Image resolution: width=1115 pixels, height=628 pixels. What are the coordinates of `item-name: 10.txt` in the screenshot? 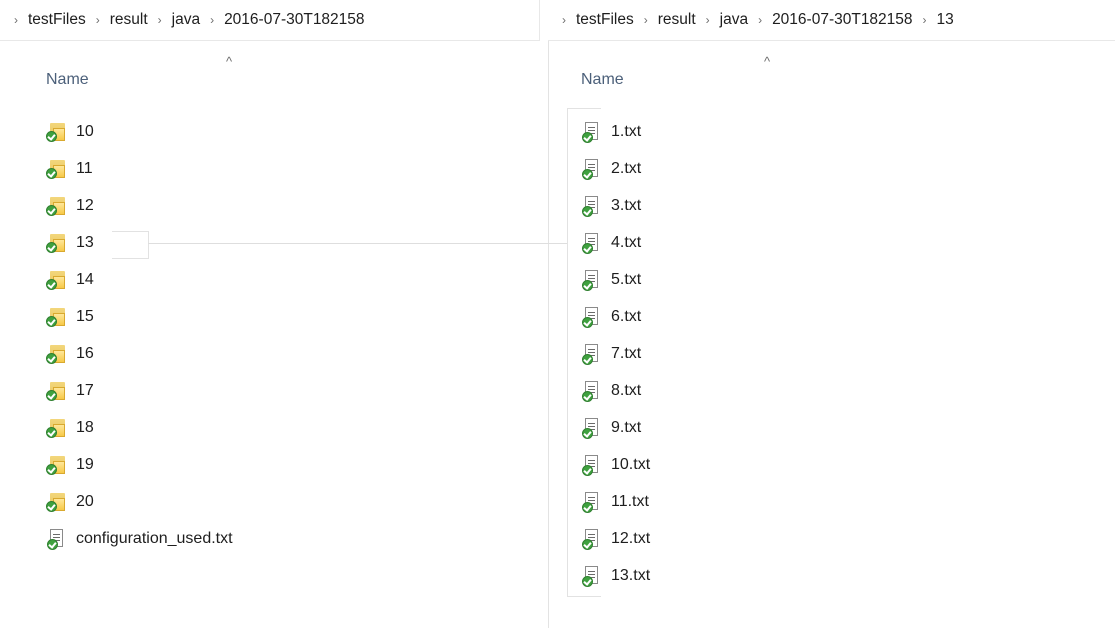 It's located at (631, 464).